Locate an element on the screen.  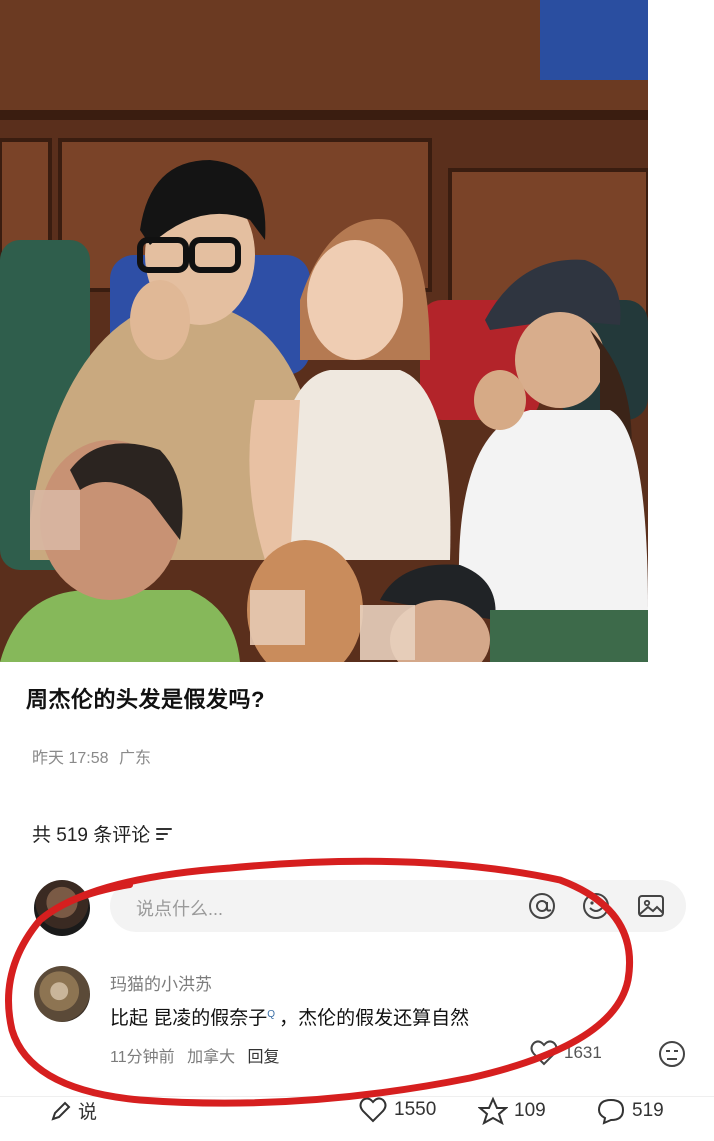
comment-like-button: 1631 is located at coordinates (566, 1053).